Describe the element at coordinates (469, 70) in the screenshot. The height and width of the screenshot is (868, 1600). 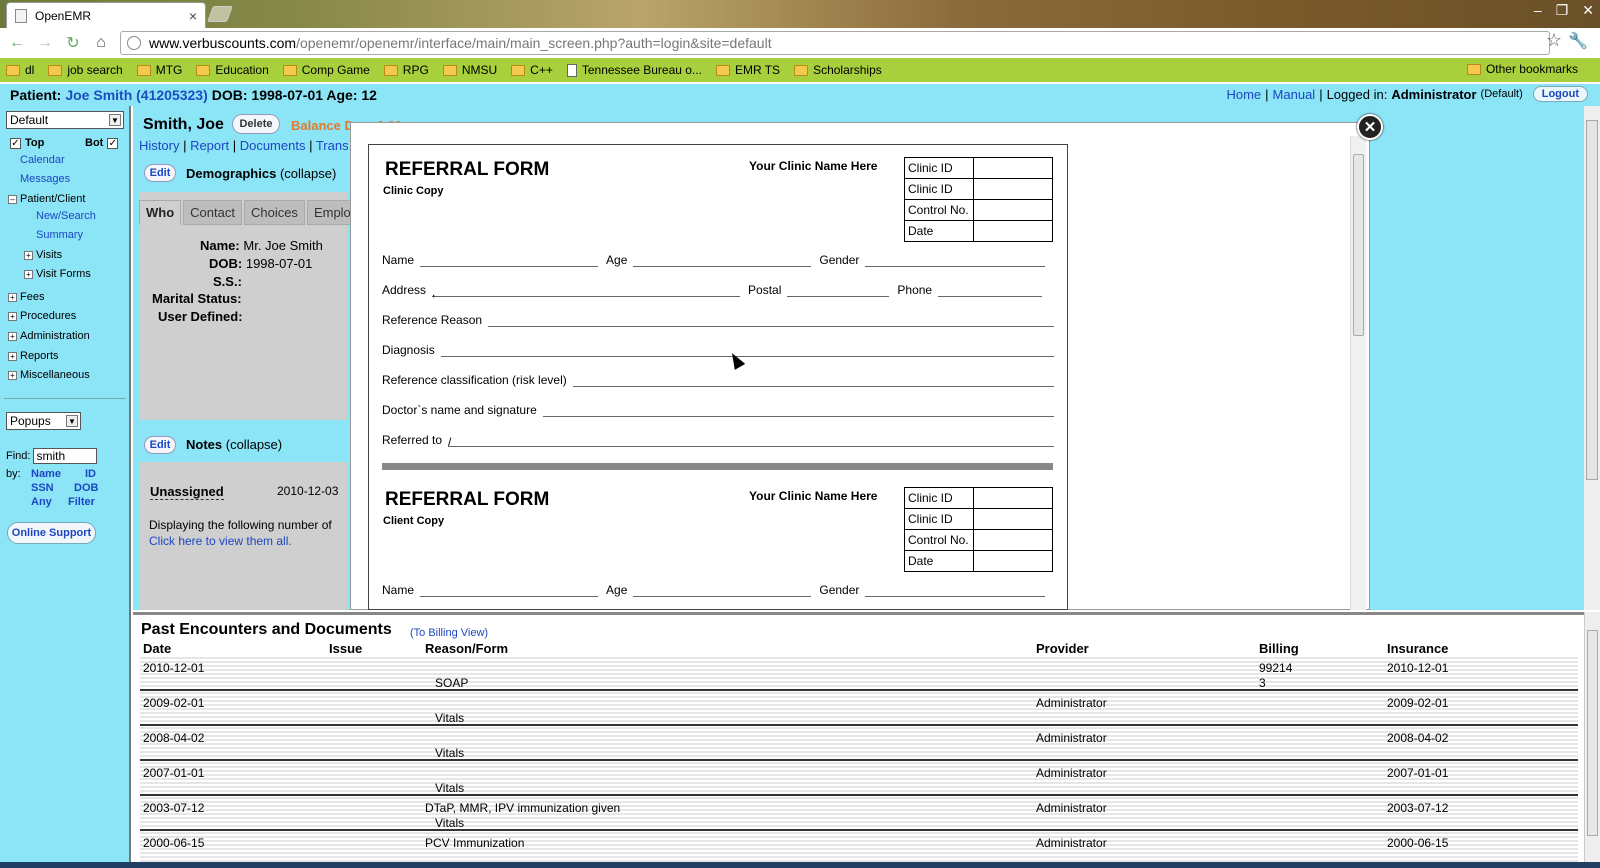
I see `bookmark-item: NMSU` at that location.